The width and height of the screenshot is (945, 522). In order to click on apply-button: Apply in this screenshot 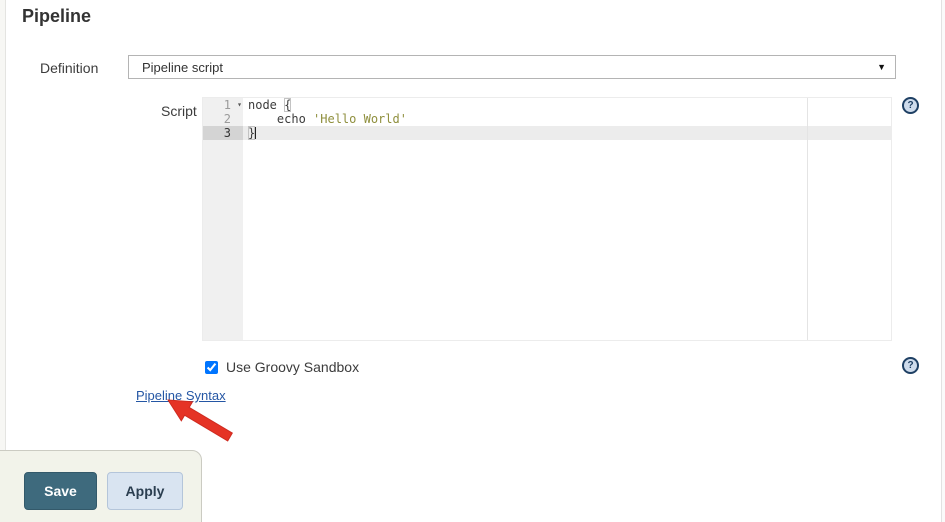, I will do `click(145, 491)`.